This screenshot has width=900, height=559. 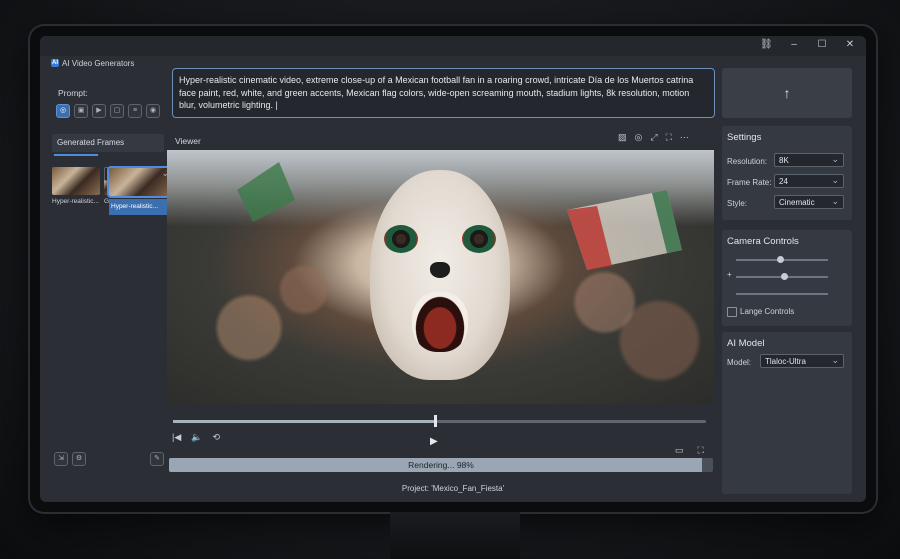 I want to click on close-icon: ✕, so click(x=850, y=44).